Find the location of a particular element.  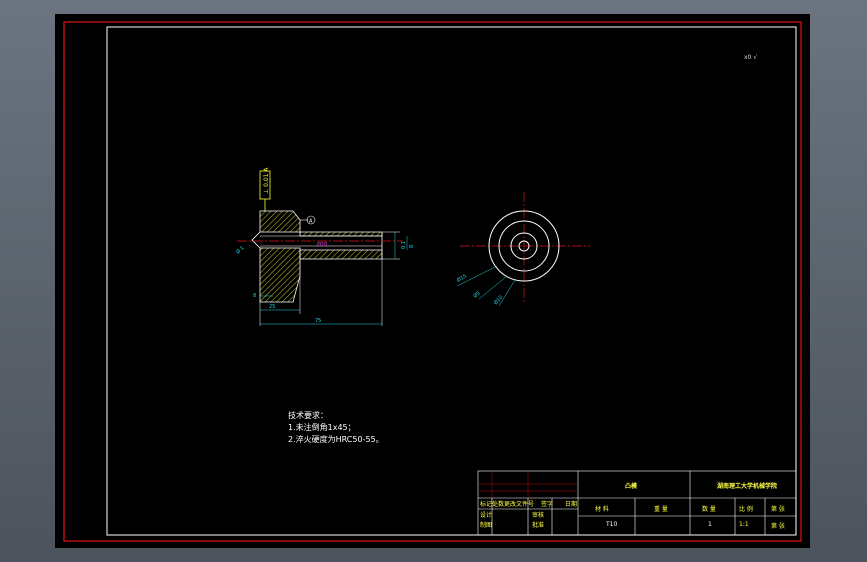

dim-right-2: 8 is located at coordinates (412, 246).